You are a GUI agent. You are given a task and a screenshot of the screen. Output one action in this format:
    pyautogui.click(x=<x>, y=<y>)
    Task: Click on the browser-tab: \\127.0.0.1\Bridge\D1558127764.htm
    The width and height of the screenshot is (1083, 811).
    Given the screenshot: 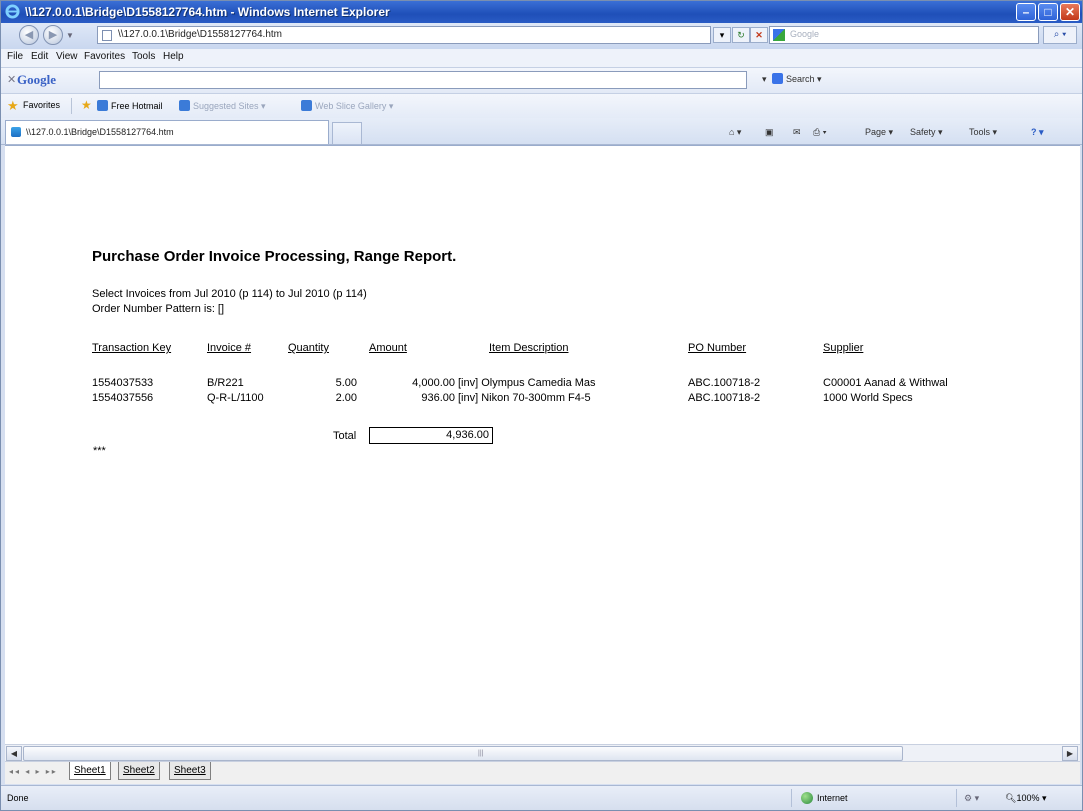 What is the action you would take?
    pyautogui.click(x=167, y=132)
    